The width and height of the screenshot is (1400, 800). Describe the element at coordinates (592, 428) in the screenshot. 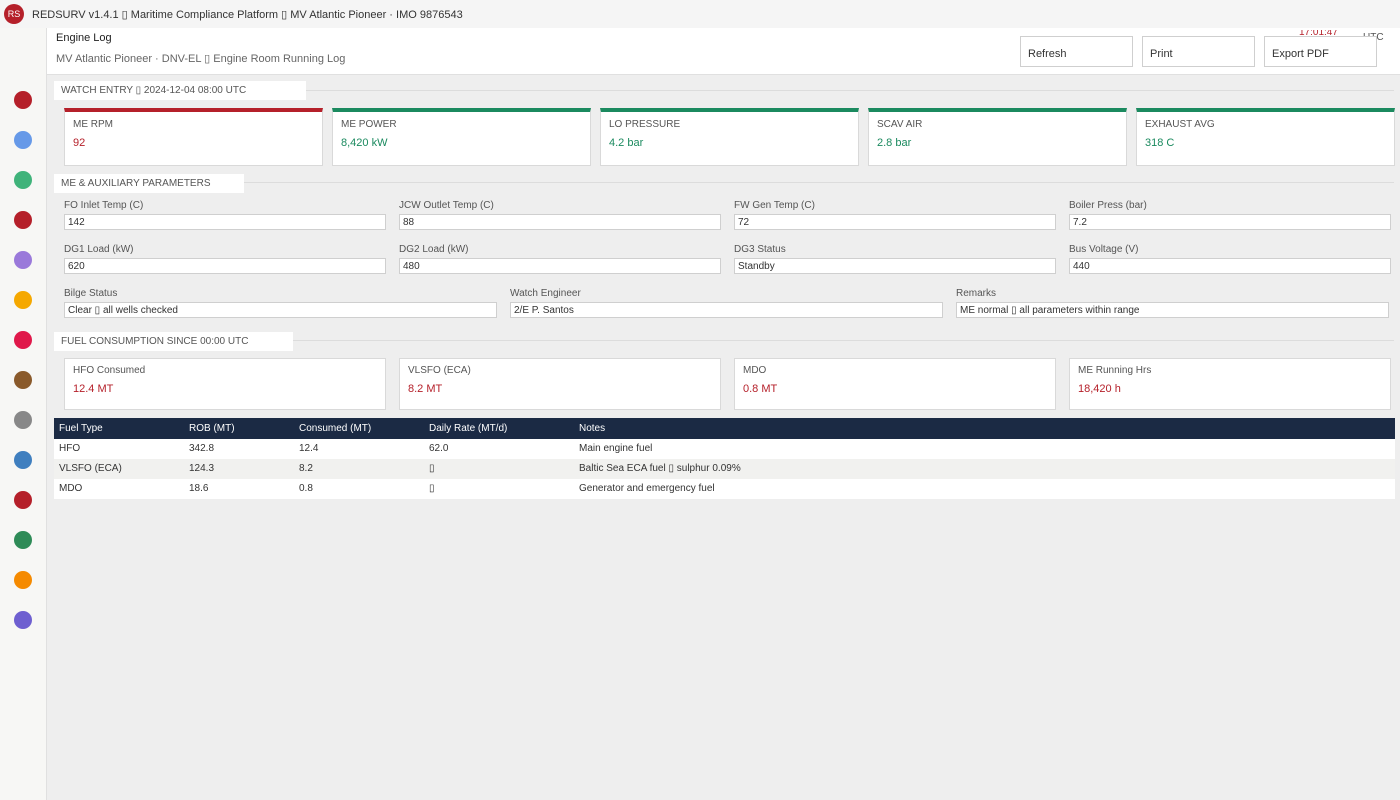

I see `column-header: Notes` at that location.